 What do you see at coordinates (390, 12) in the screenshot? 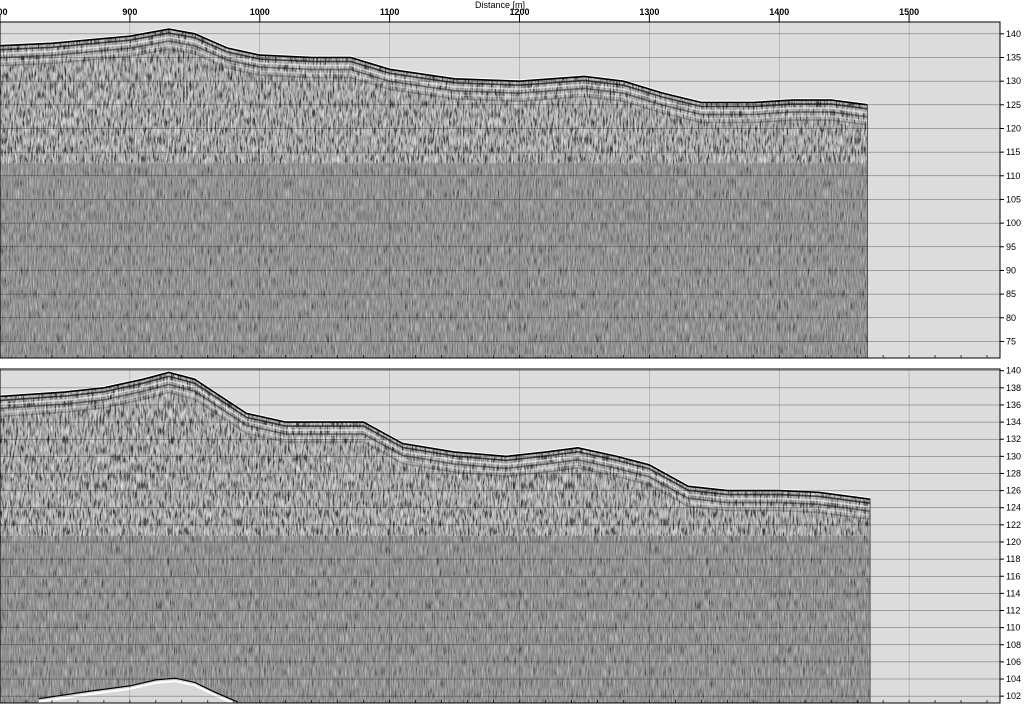
I see `x-tick-label: 1100` at bounding box center [390, 12].